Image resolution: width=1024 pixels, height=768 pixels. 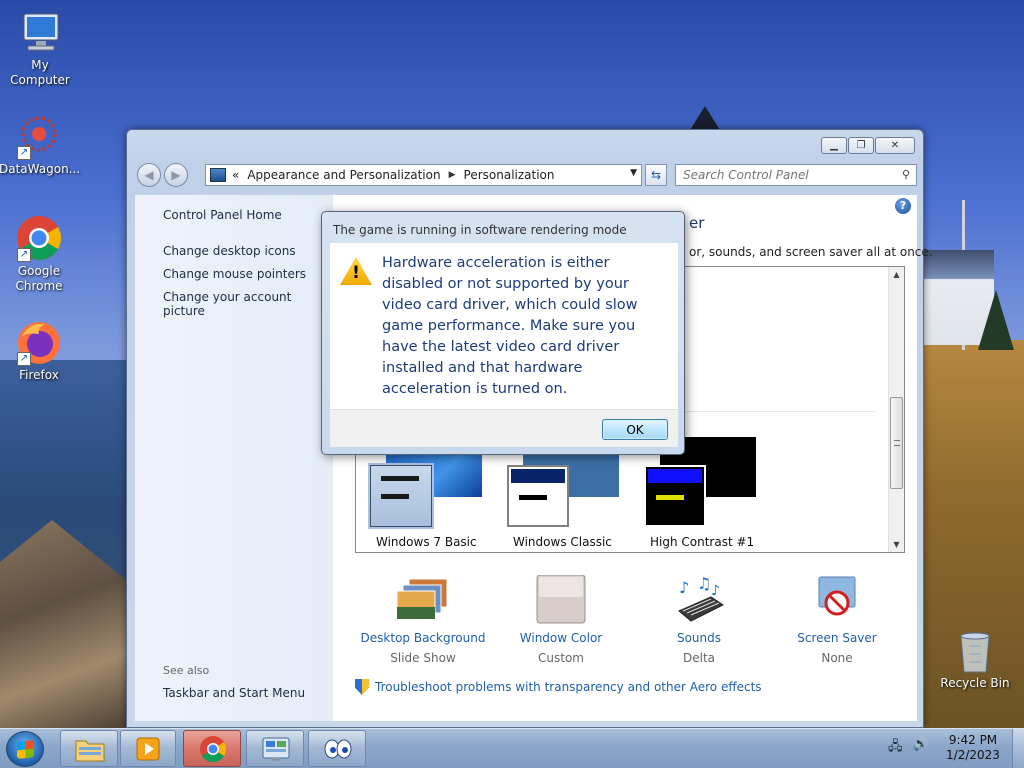 I want to click on breadcrumb-personalization: Personalization, so click(x=509, y=175).